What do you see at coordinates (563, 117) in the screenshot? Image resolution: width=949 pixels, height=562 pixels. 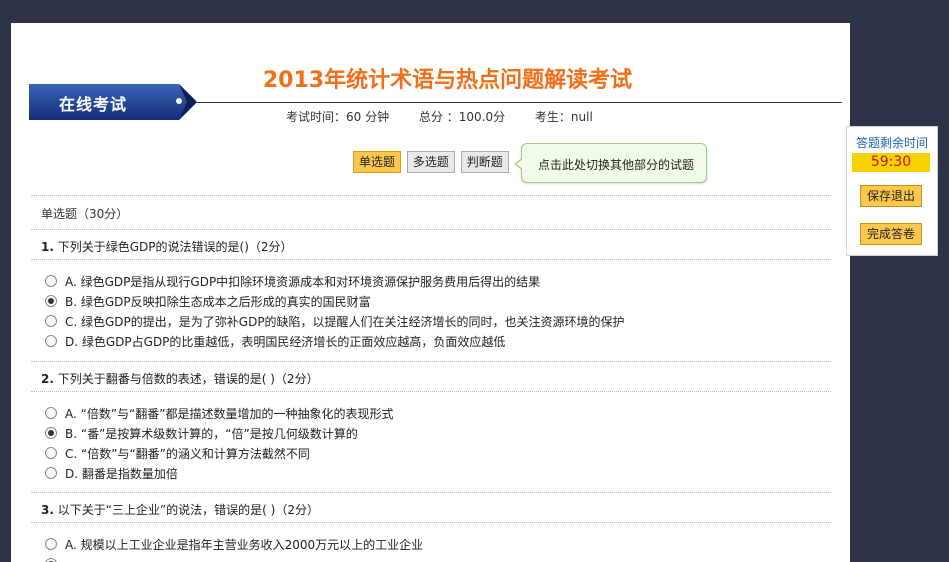 I see `examinee-name: 考生：null` at bounding box center [563, 117].